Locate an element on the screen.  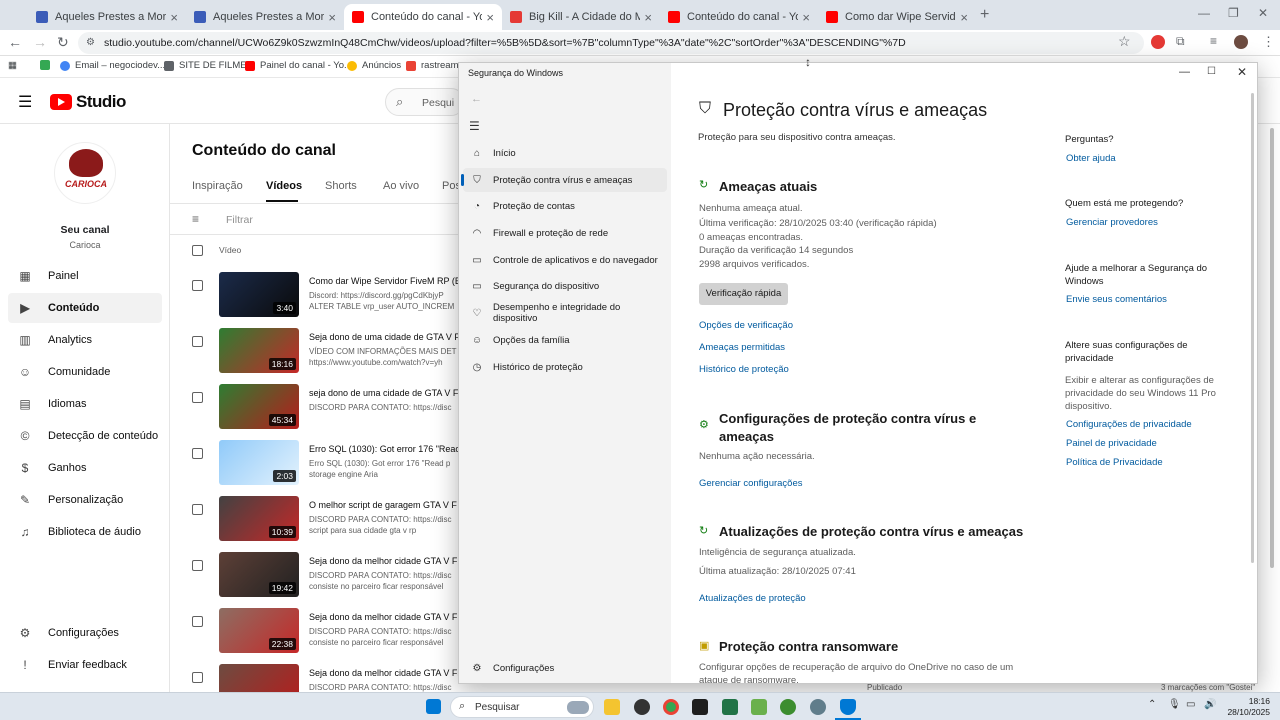
tab-5: Conteúdo do canal - YouTube S× is located at coordinates (739, 17).